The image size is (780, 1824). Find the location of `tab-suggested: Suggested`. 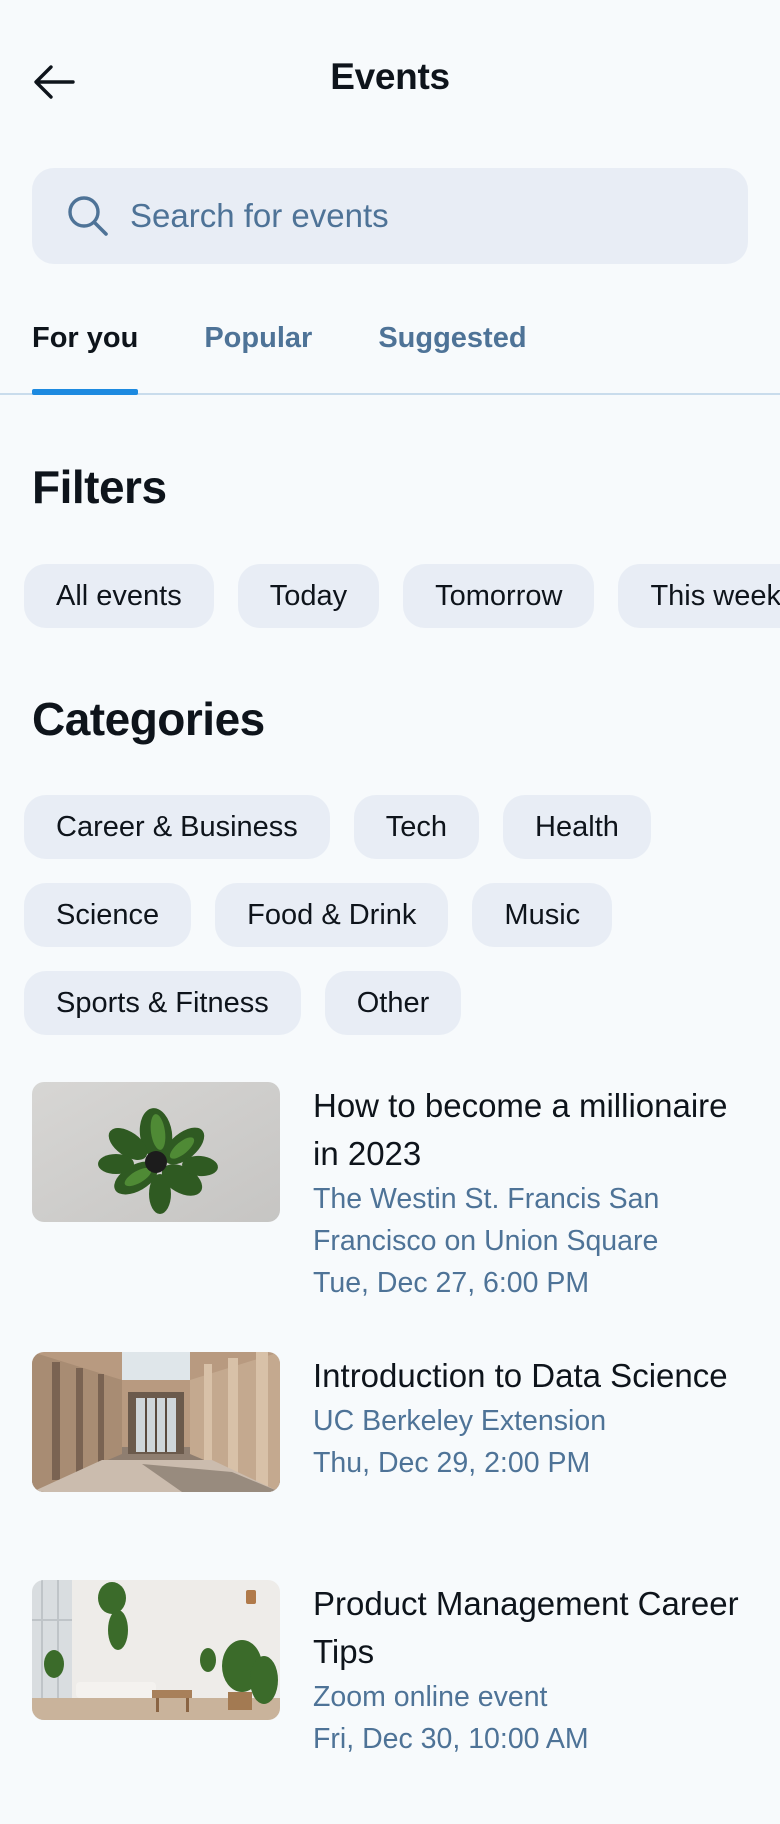

tab-suggested: Suggested is located at coordinates (452, 346).